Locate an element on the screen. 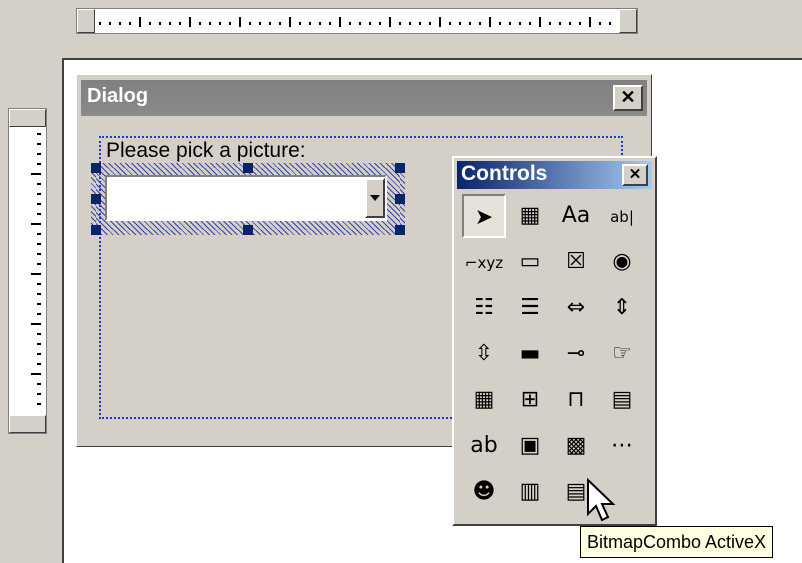  frame-tool-icon: ⌐xyz is located at coordinates (484, 263).